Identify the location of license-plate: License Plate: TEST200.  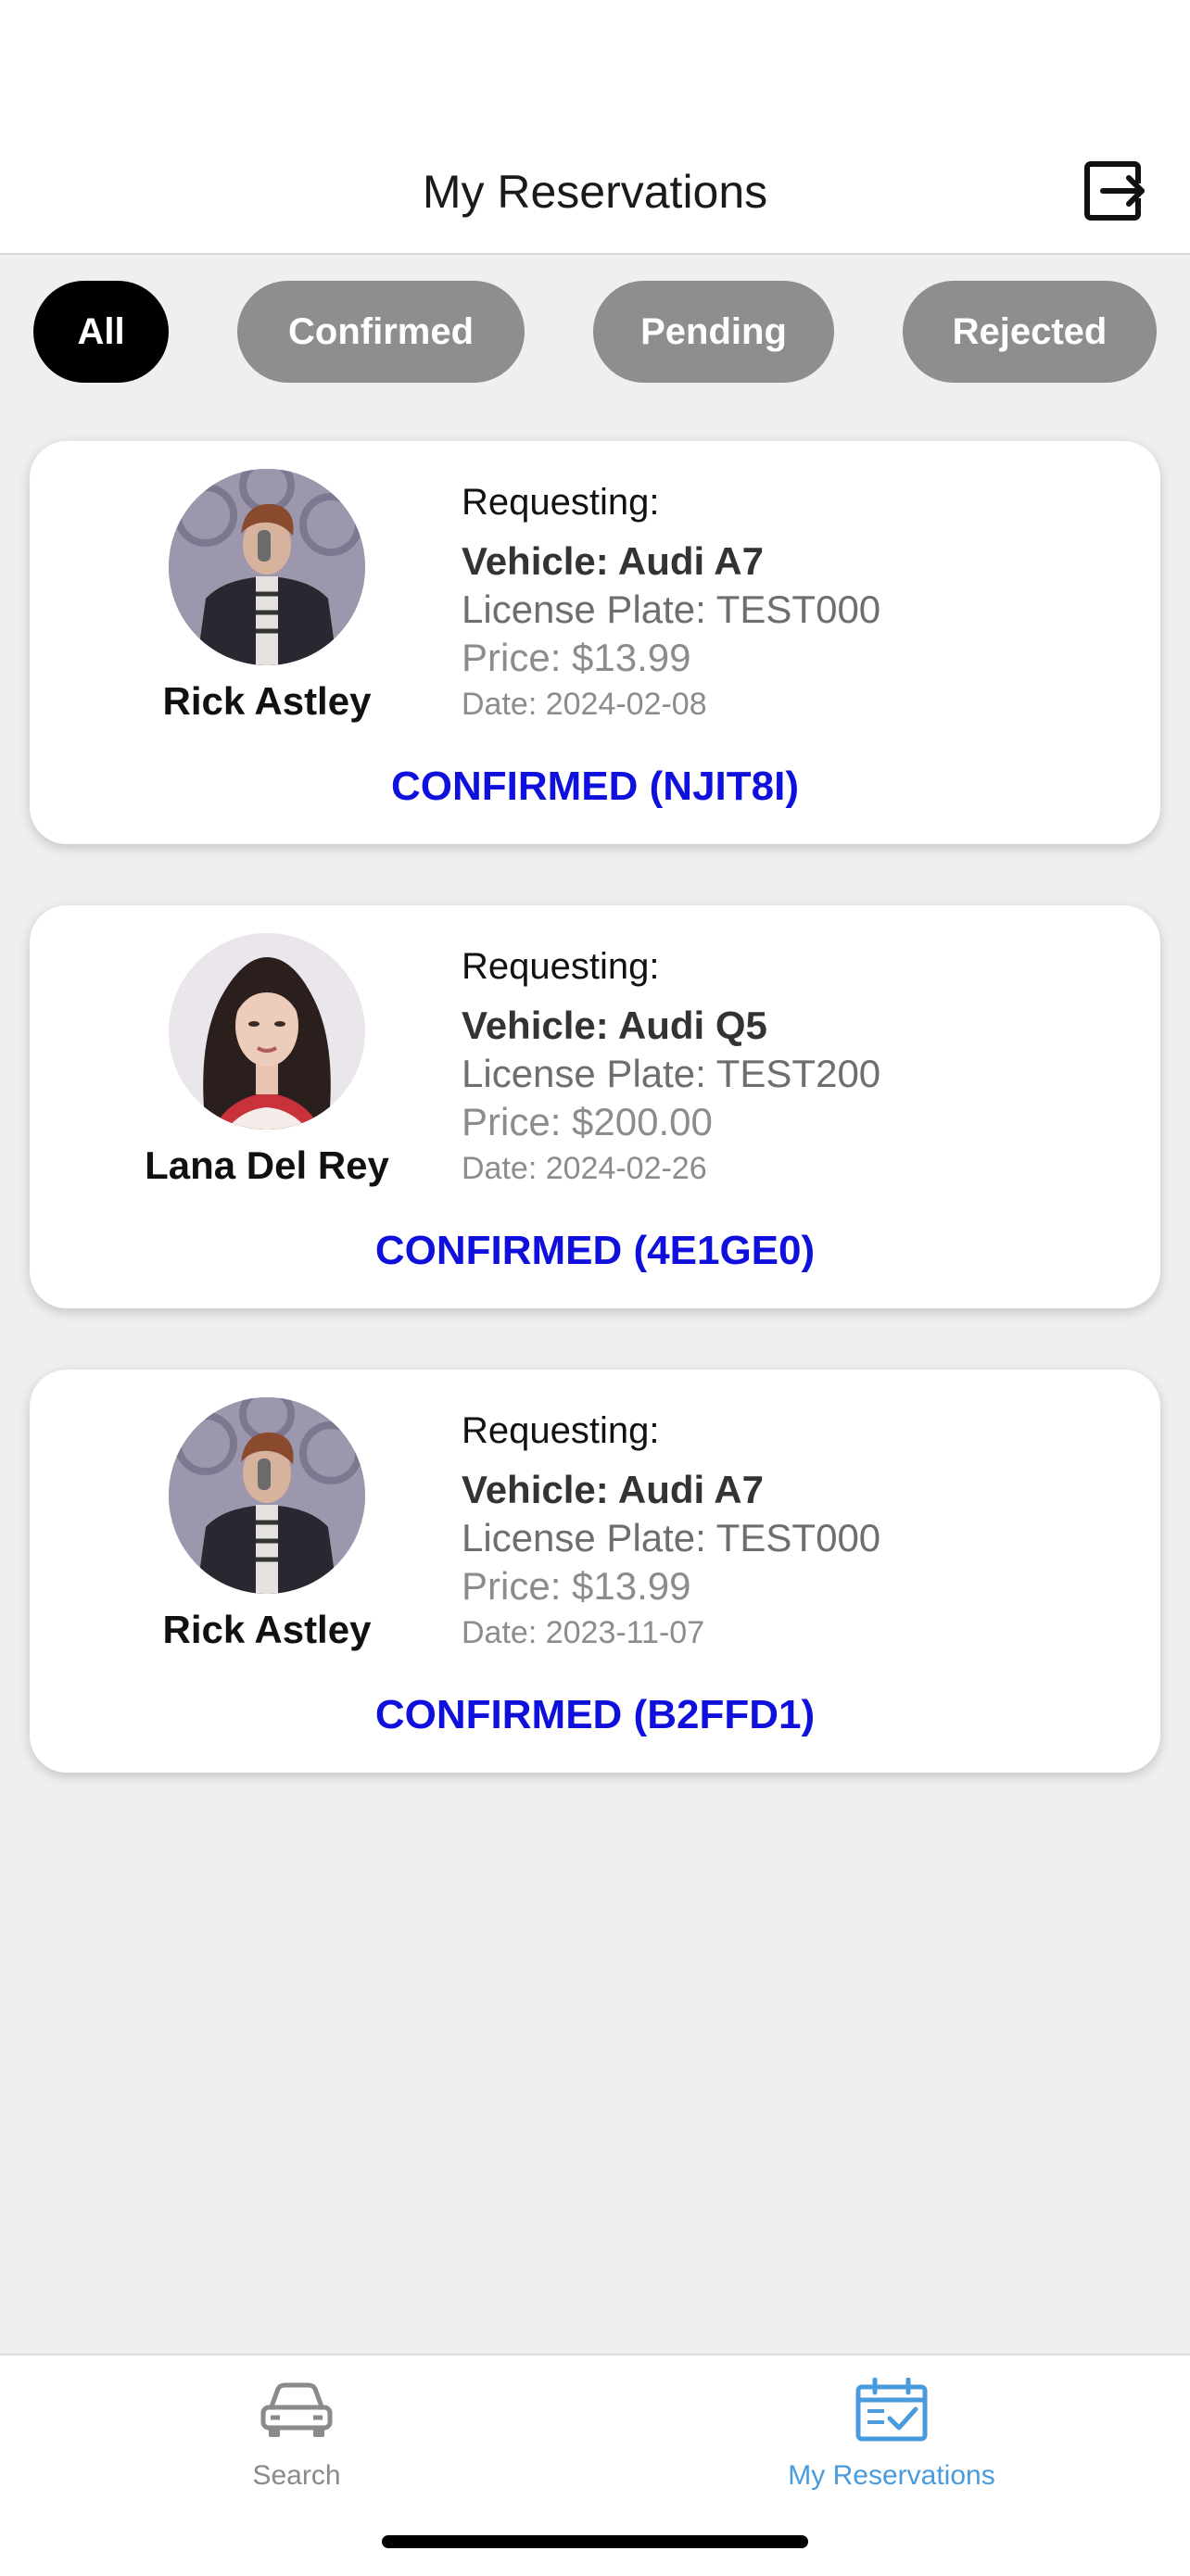
(671, 1073).